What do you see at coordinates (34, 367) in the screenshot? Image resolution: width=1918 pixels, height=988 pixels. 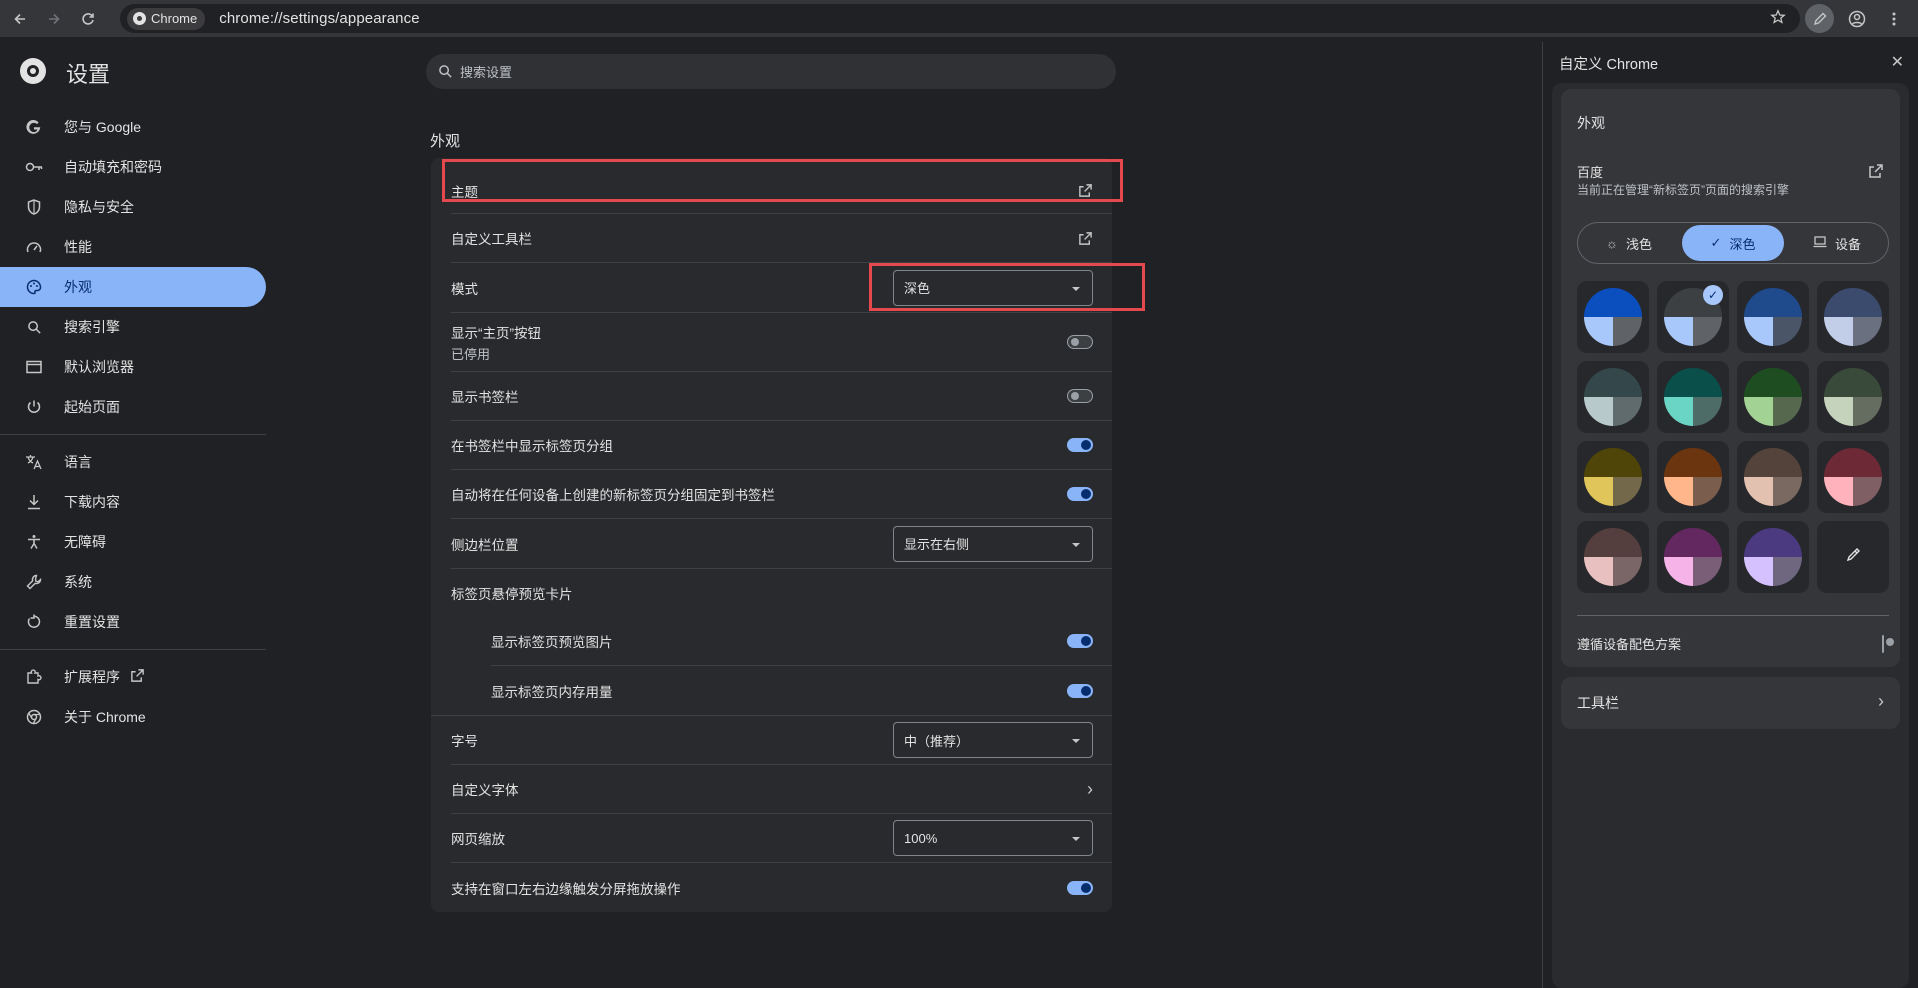 I see `browser-window-icon` at bounding box center [34, 367].